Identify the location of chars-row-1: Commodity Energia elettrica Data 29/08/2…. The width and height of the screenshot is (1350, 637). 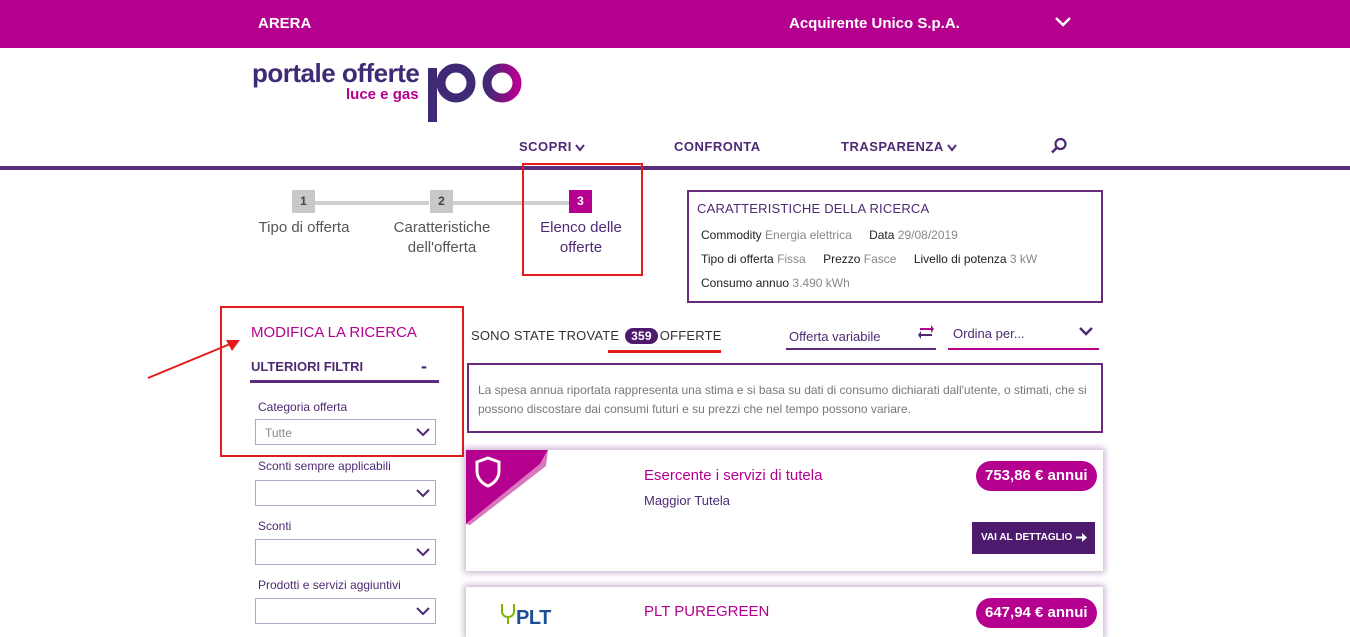
(829, 235).